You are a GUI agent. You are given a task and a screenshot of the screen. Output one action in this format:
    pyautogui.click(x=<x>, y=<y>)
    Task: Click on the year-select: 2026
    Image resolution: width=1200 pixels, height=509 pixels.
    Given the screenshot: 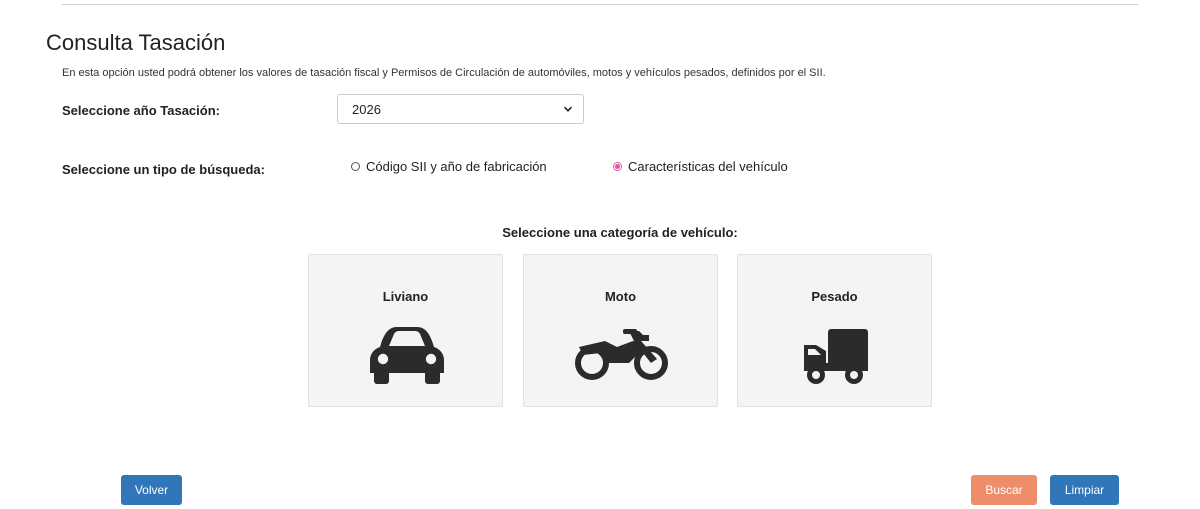 What is the action you would take?
    pyautogui.click(x=460, y=109)
    